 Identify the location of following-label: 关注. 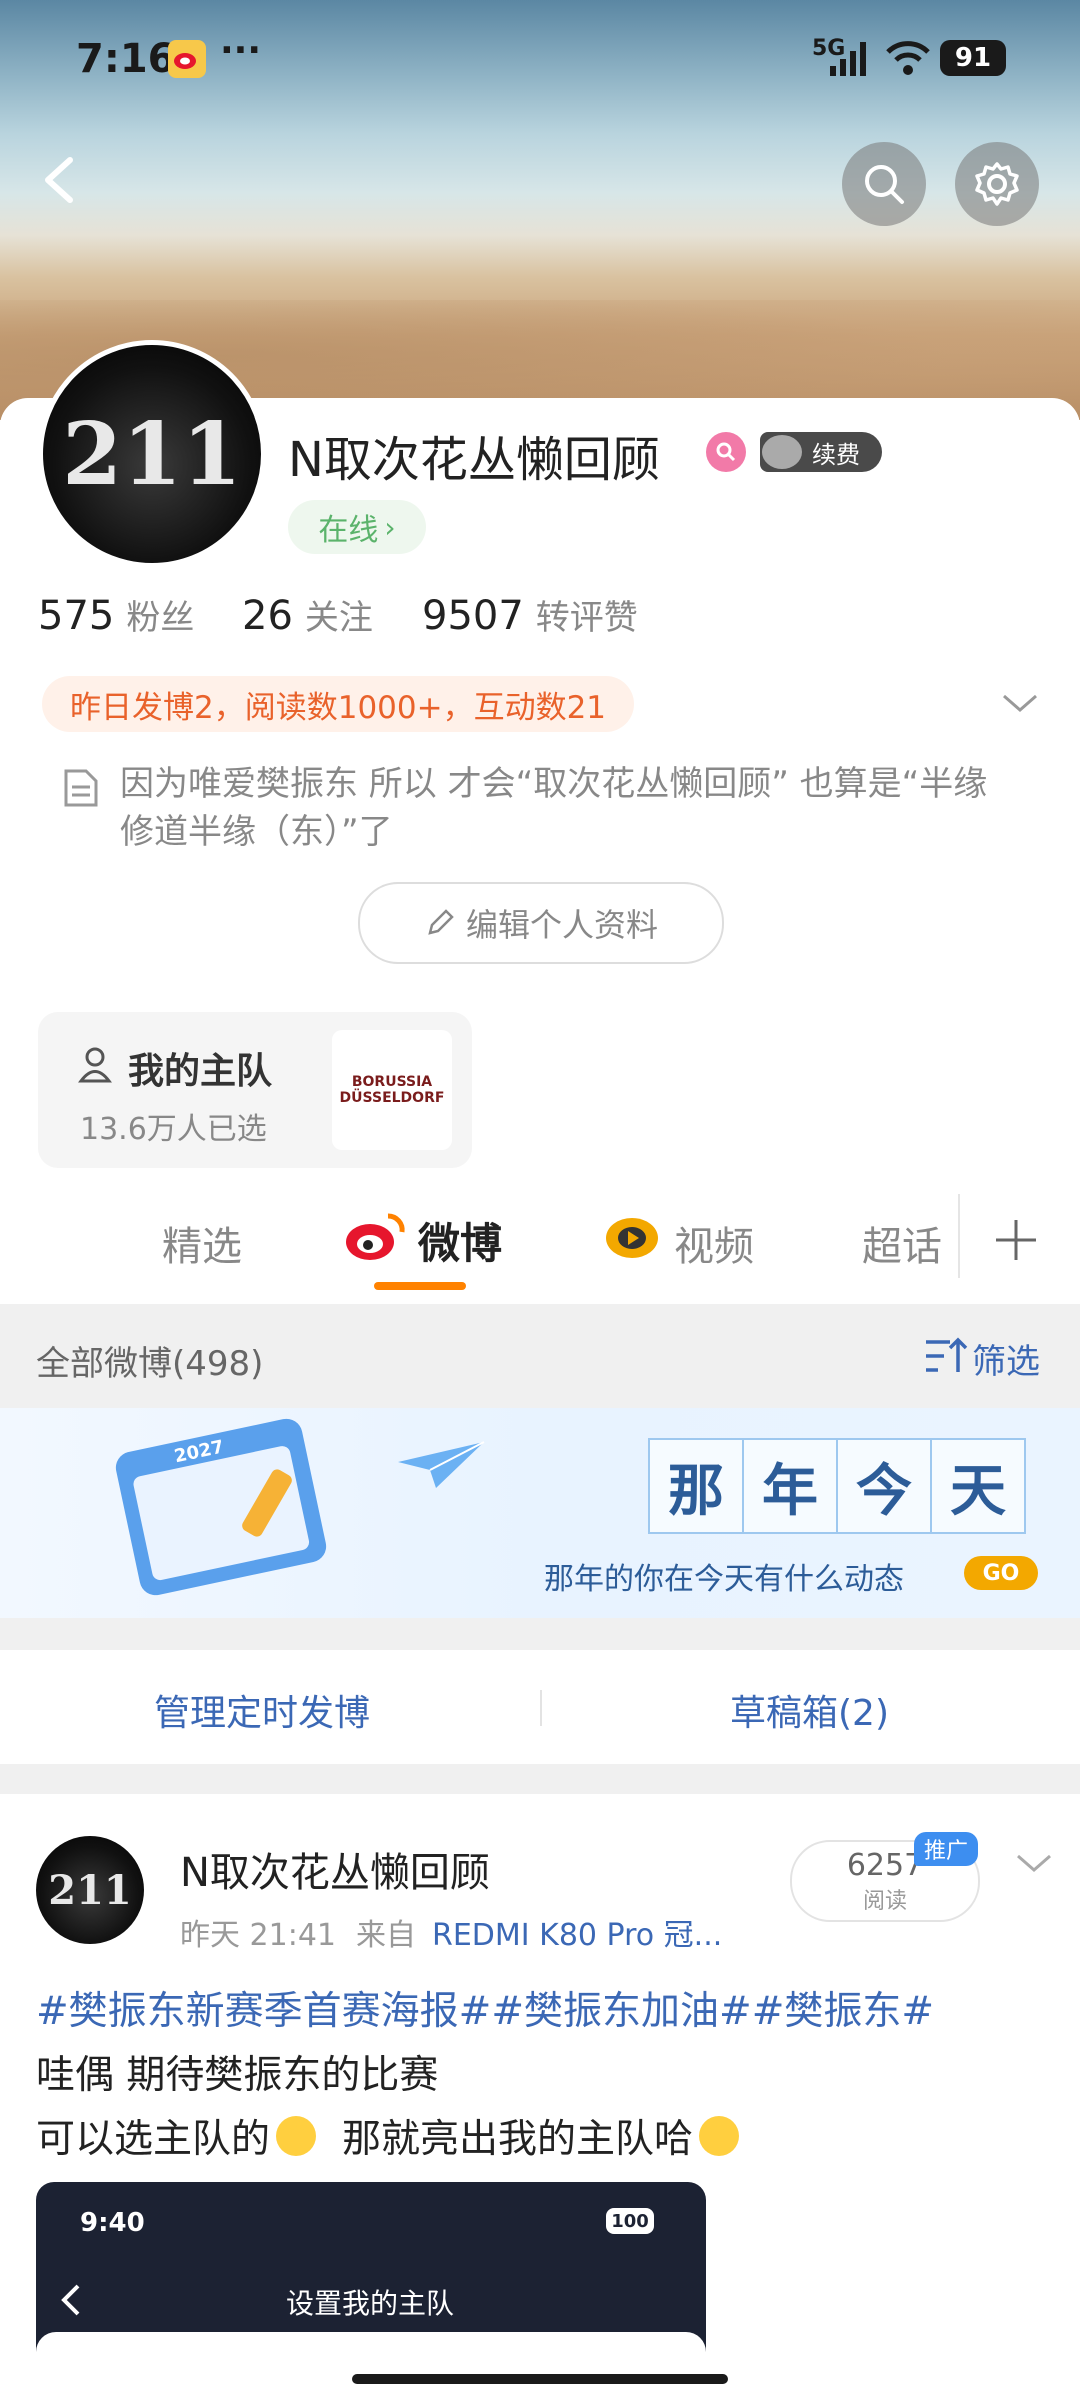
(338, 618).